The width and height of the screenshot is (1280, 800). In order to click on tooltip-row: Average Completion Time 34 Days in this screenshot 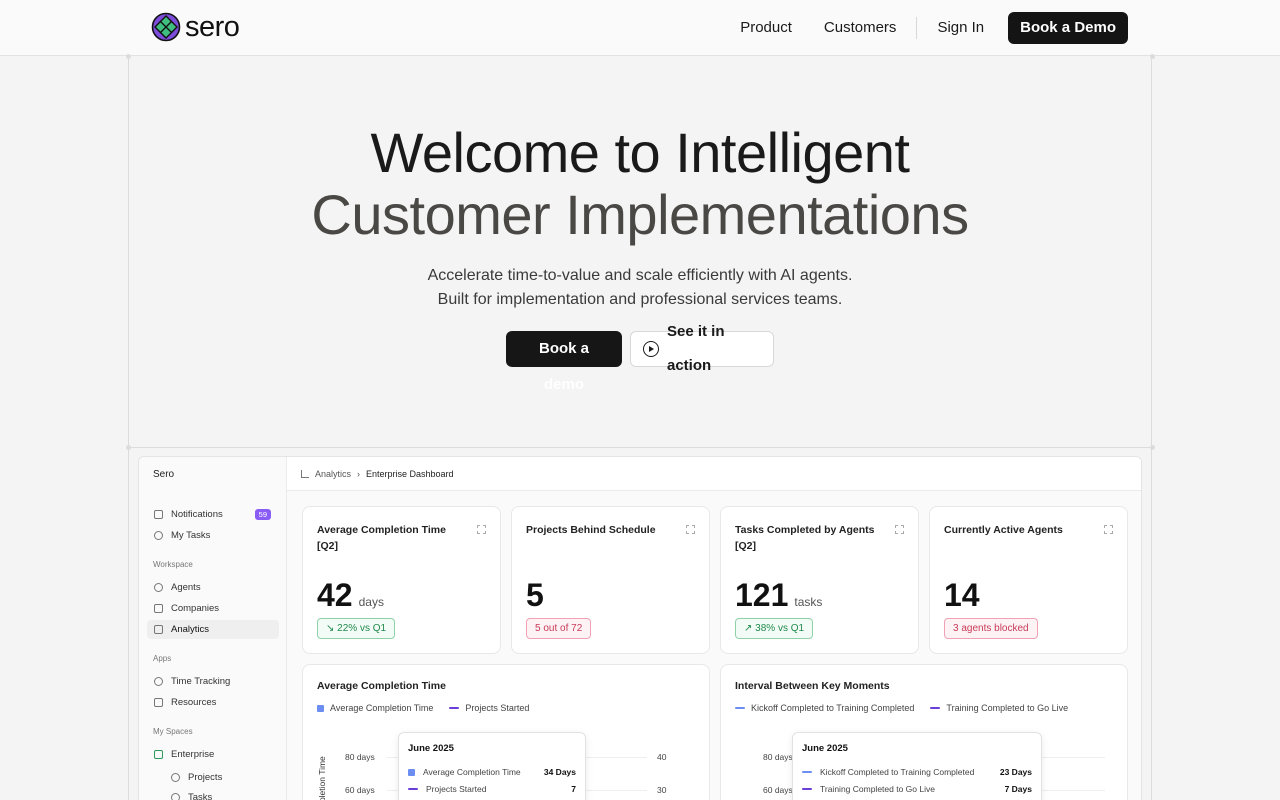, I will do `click(492, 772)`.